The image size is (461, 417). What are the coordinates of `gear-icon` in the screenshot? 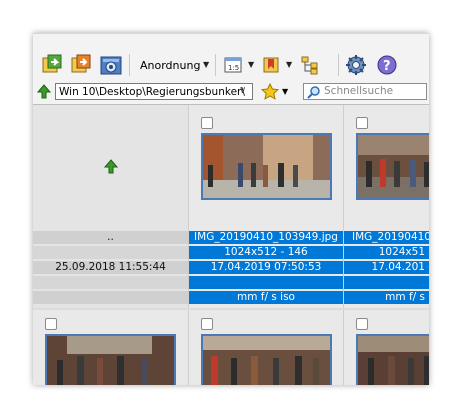 It's located at (356, 65).